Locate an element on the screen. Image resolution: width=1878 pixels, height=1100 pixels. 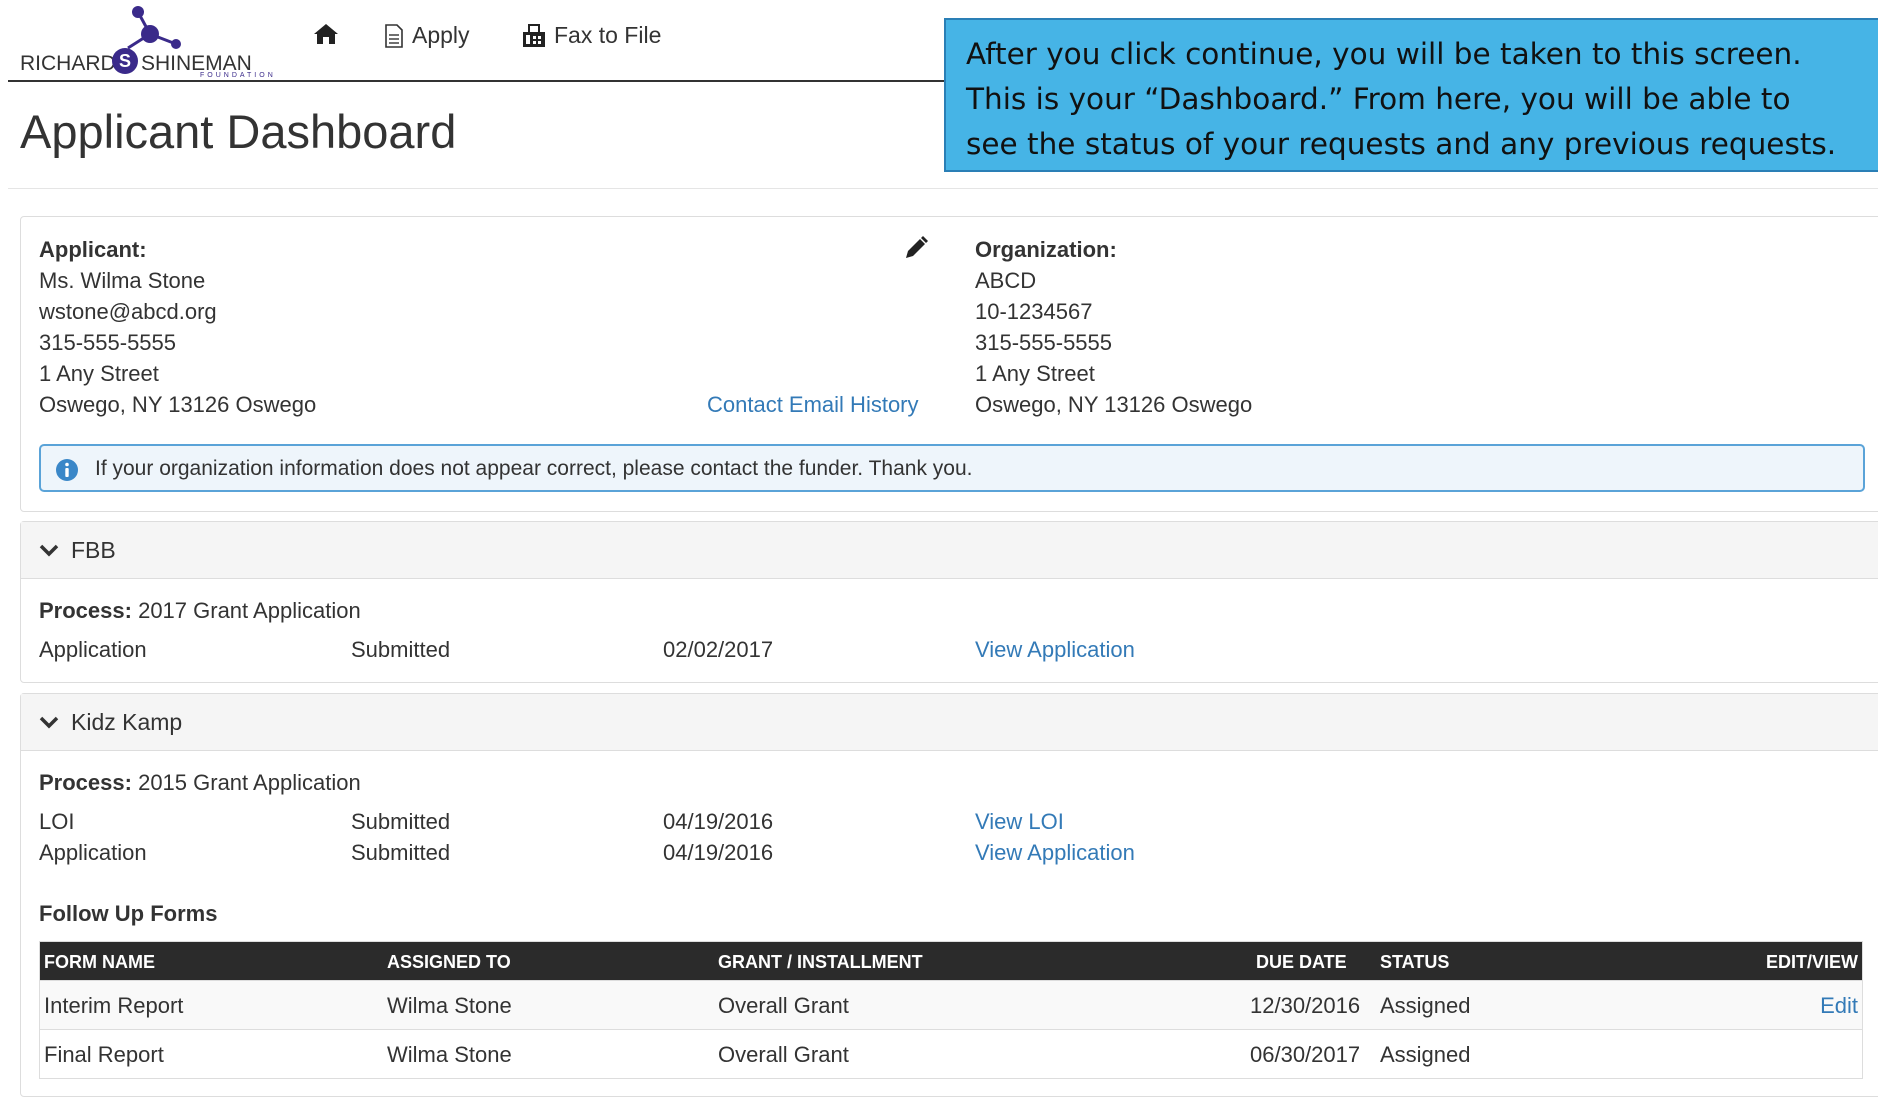
fax-to-file-nav-link: Fax to File is located at coordinates (591, 35).